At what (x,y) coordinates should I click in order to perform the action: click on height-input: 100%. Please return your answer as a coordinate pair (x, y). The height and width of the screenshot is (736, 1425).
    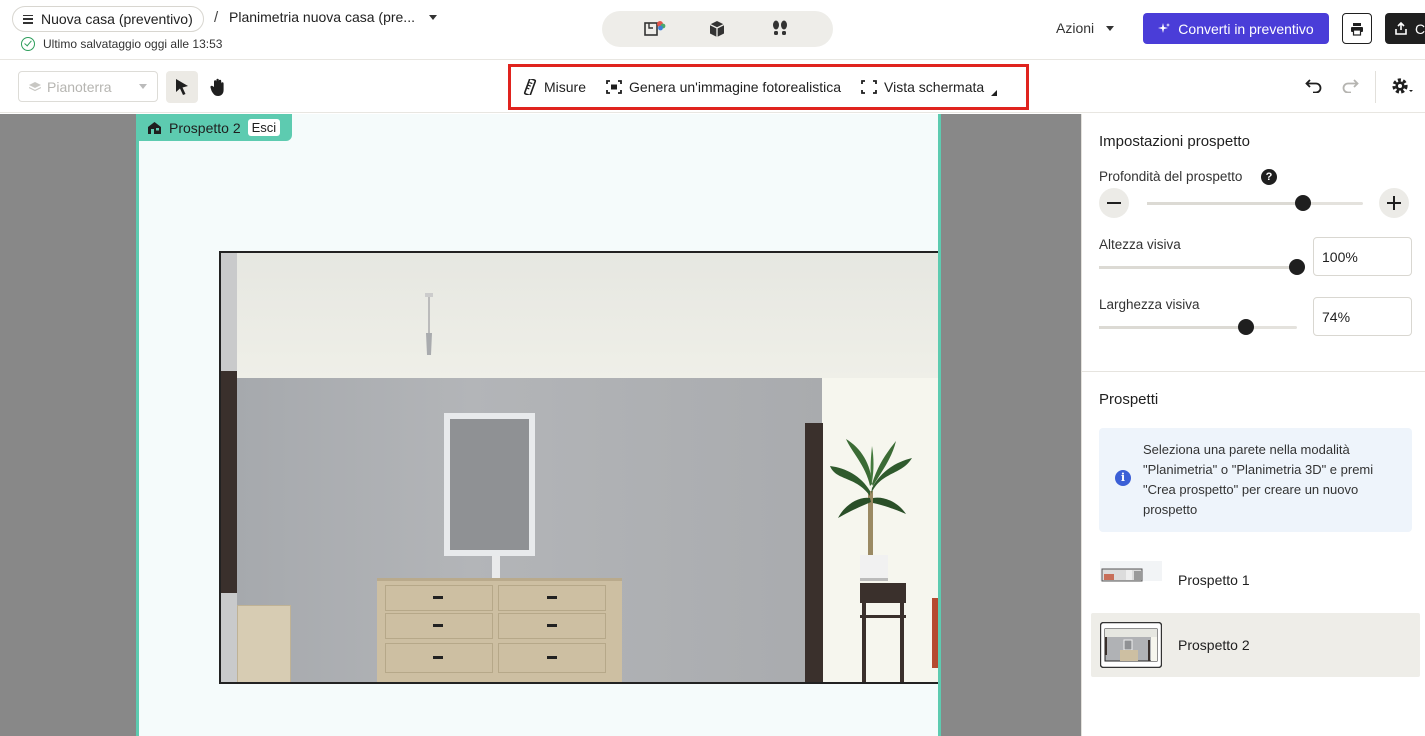
    Looking at the image, I should click on (1362, 256).